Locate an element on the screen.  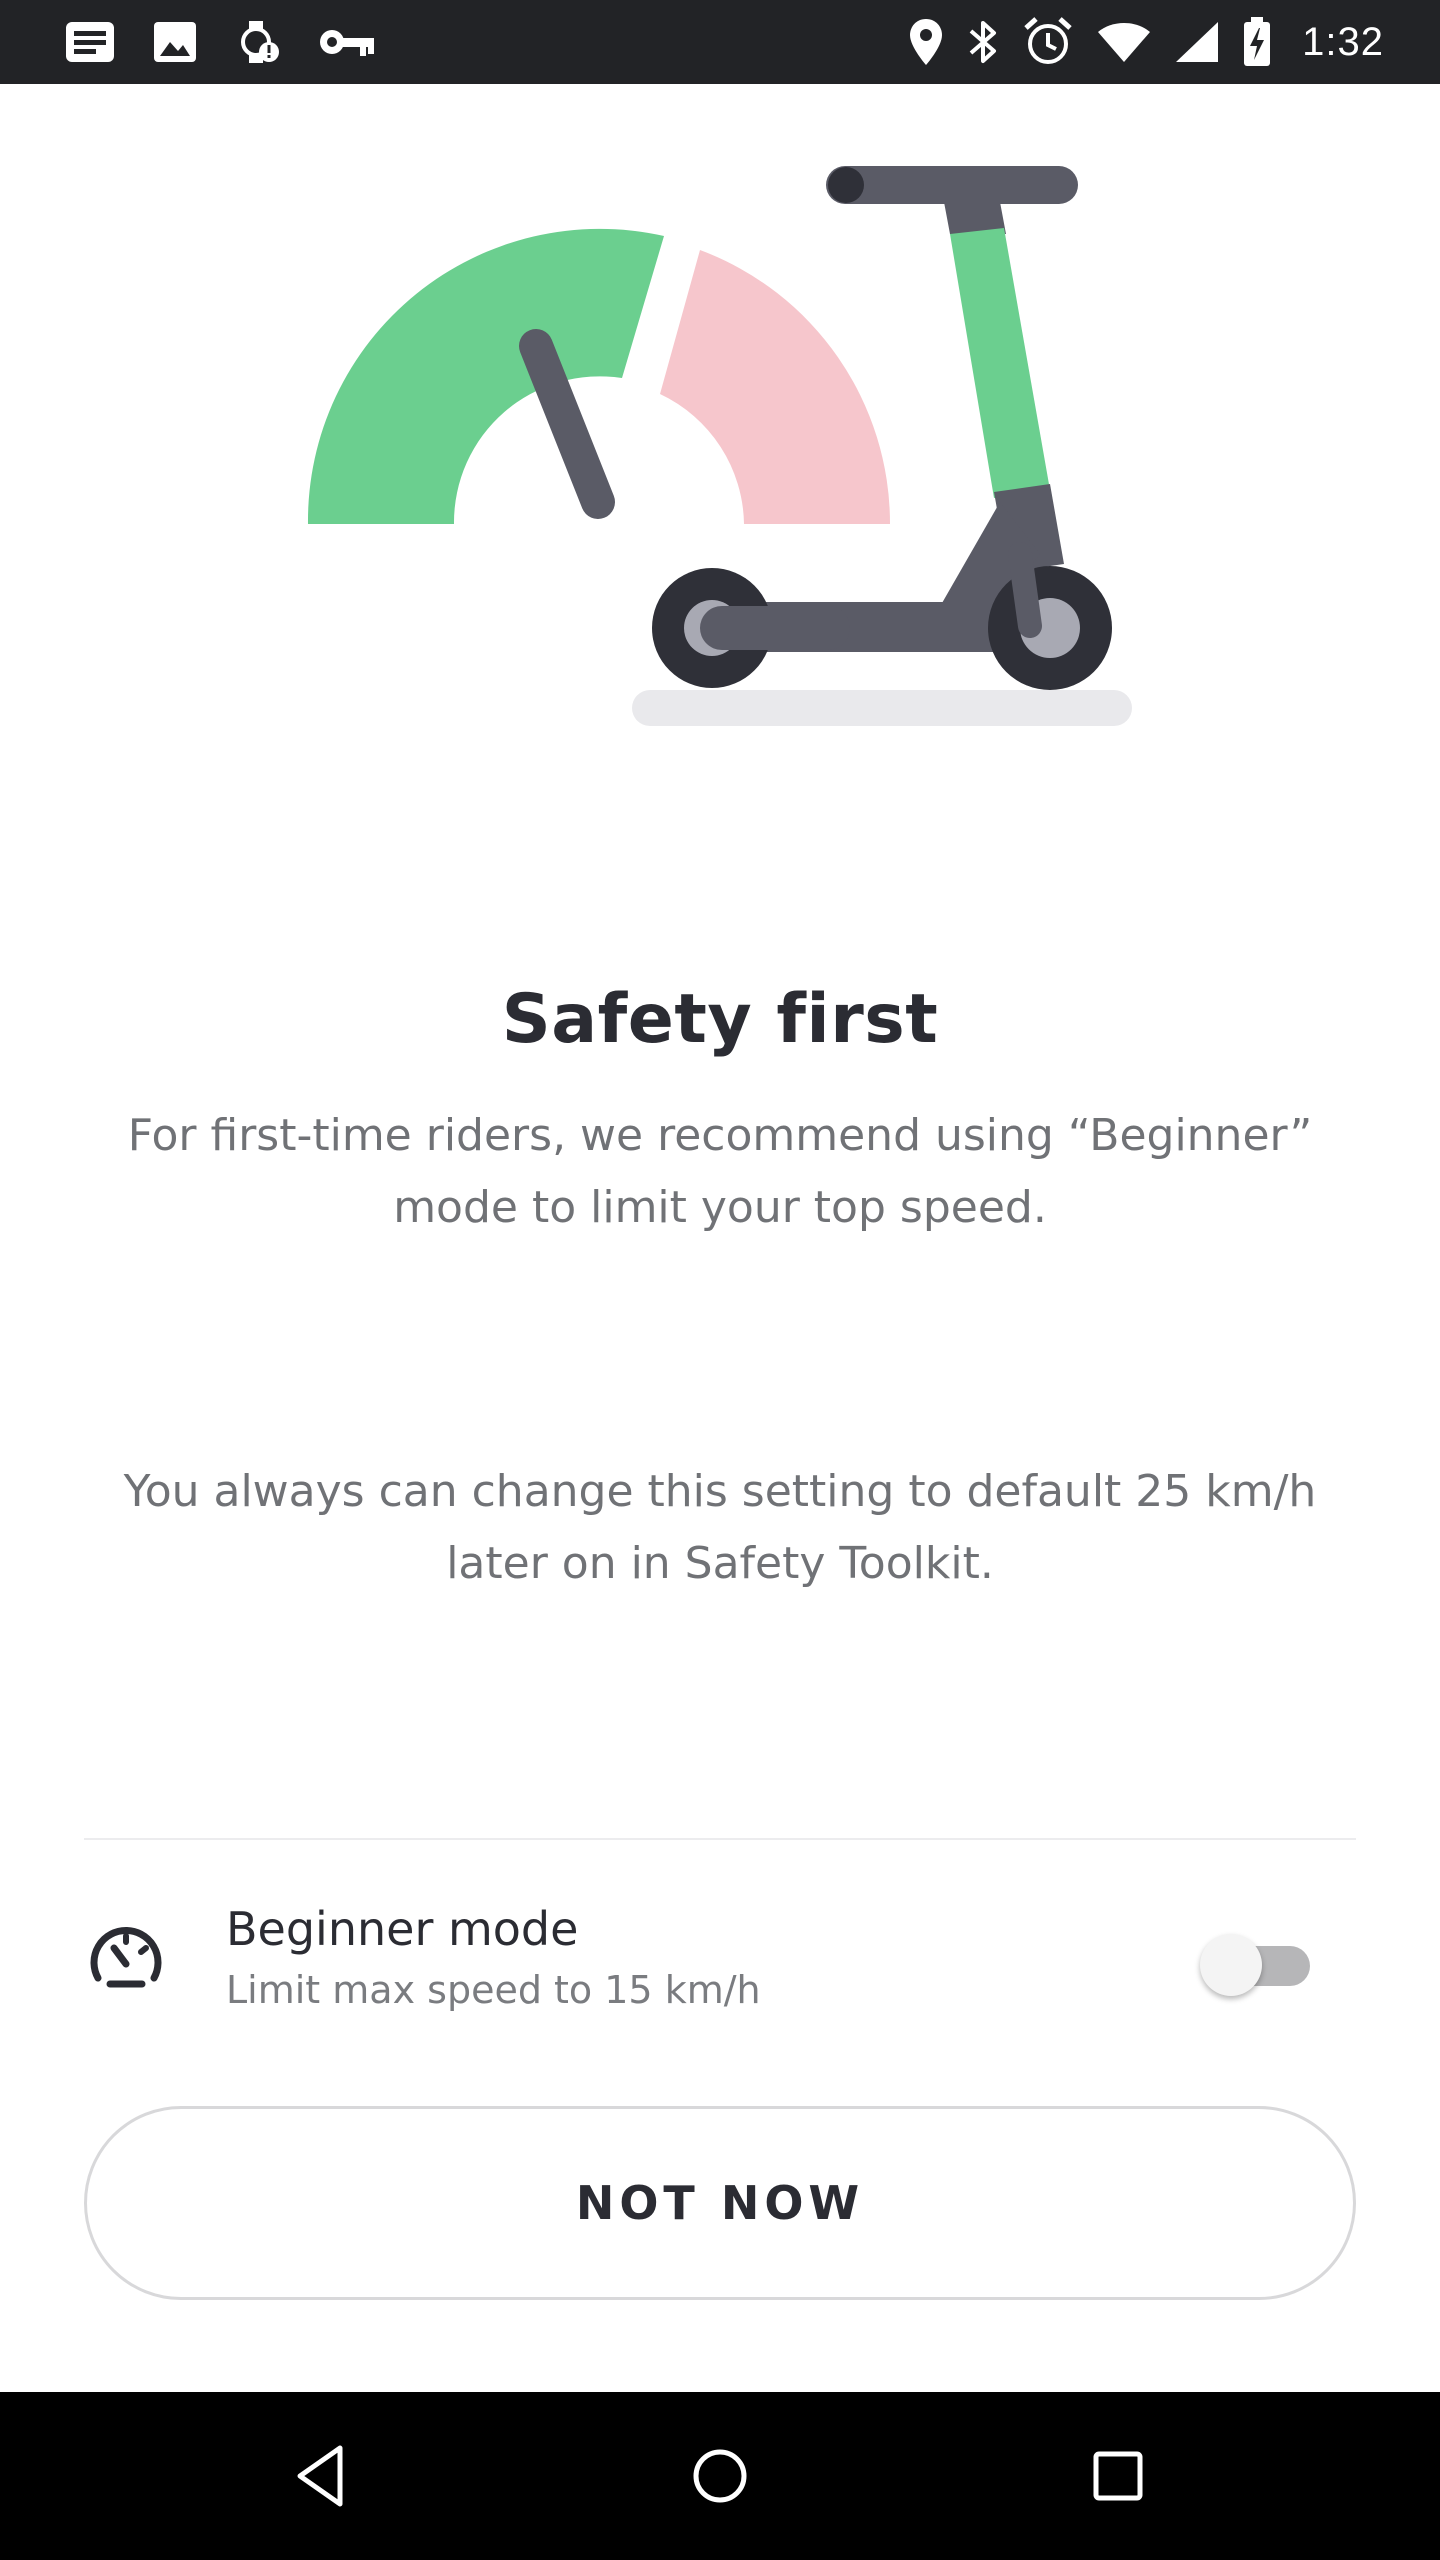
status-time: 1:32 is located at coordinates (1343, 41).